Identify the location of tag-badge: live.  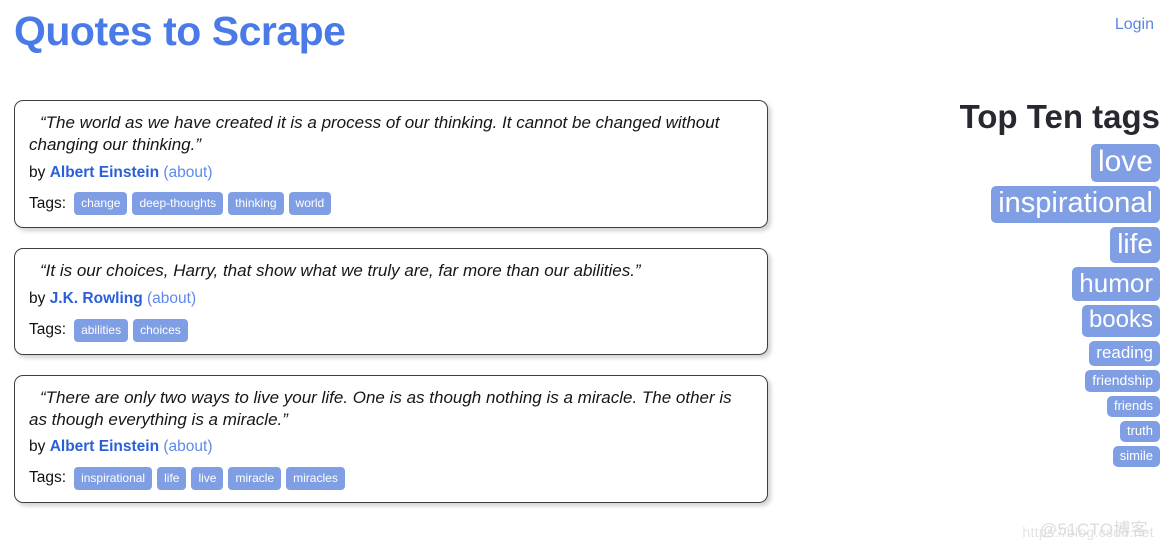
(207, 478).